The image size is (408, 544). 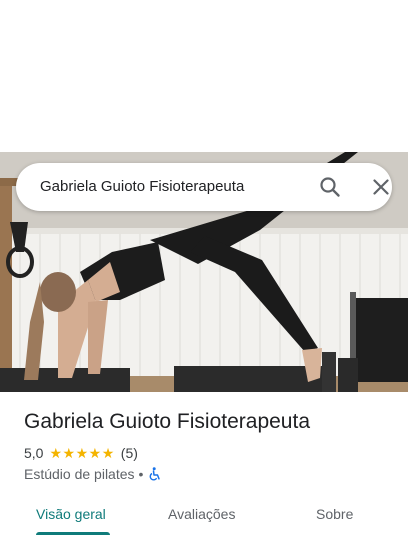 I want to click on category-row: Estúdio de pilates •, so click(x=92, y=474).